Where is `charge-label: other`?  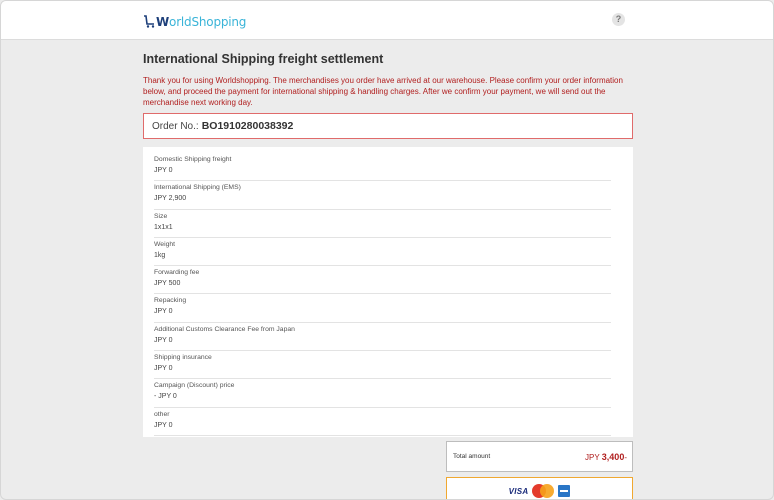 charge-label: other is located at coordinates (162, 414).